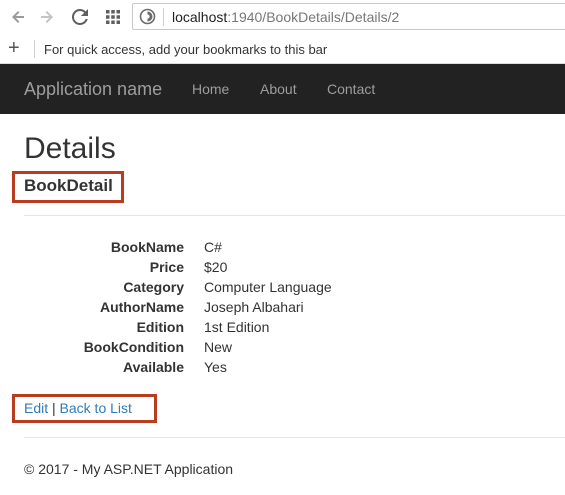  I want to click on field-label: Category, so click(153, 287).